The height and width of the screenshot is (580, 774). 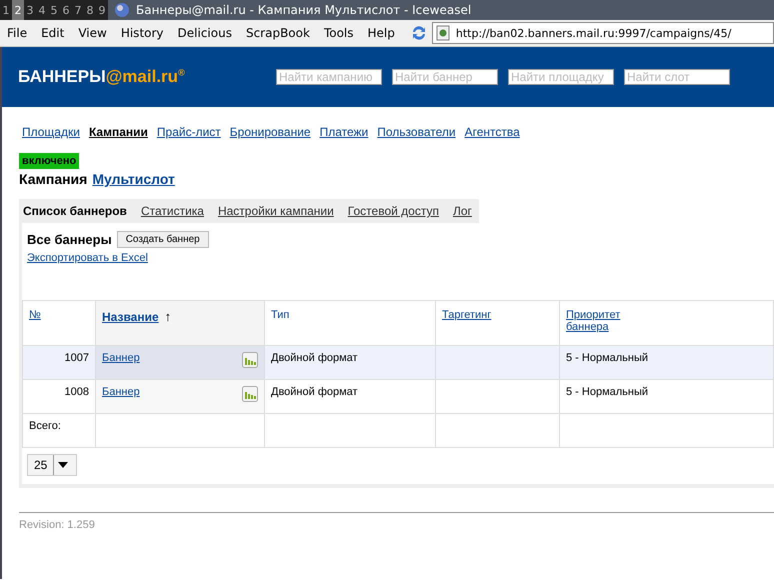 What do you see at coordinates (188, 132) in the screenshot?
I see `nav-link: Прайс-лист` at bounding box center [188, 132].